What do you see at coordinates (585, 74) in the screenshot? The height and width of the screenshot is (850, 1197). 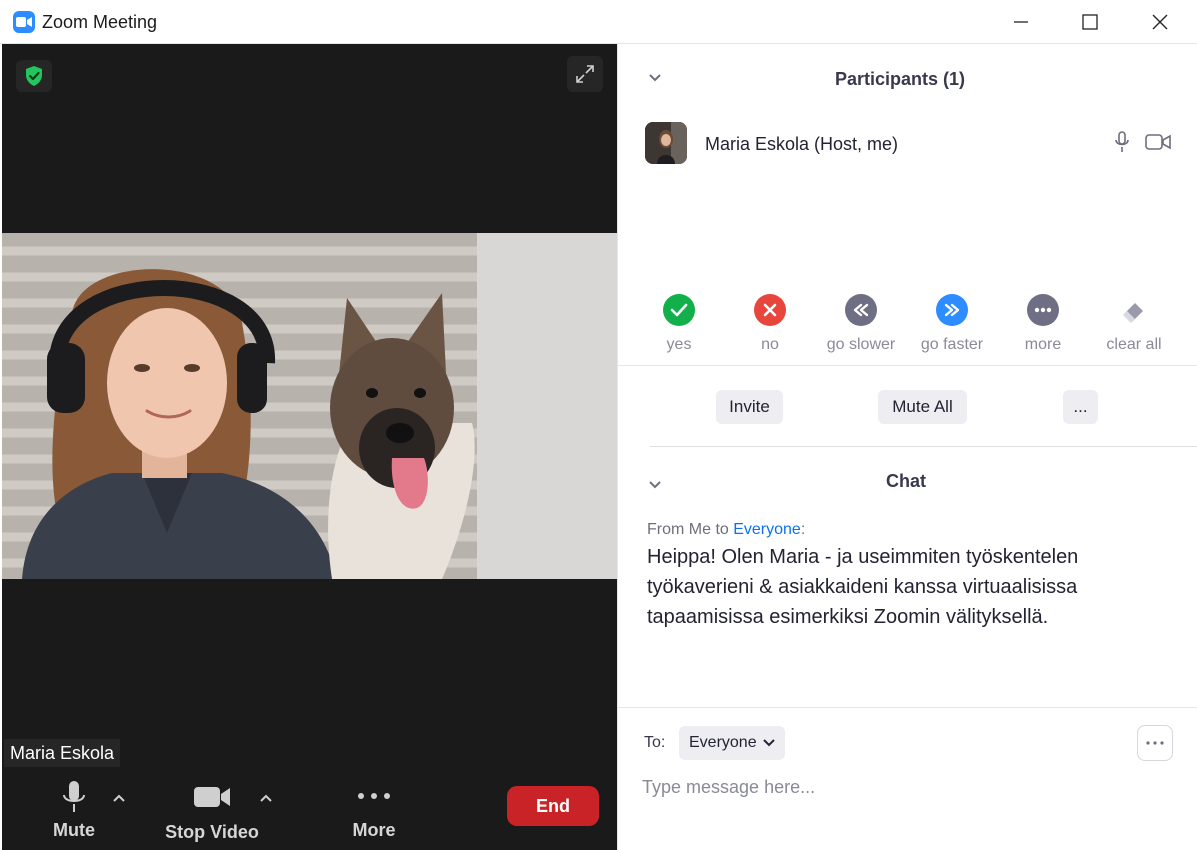 I see `fullscreen-icon` at bounding box center [585, 74].